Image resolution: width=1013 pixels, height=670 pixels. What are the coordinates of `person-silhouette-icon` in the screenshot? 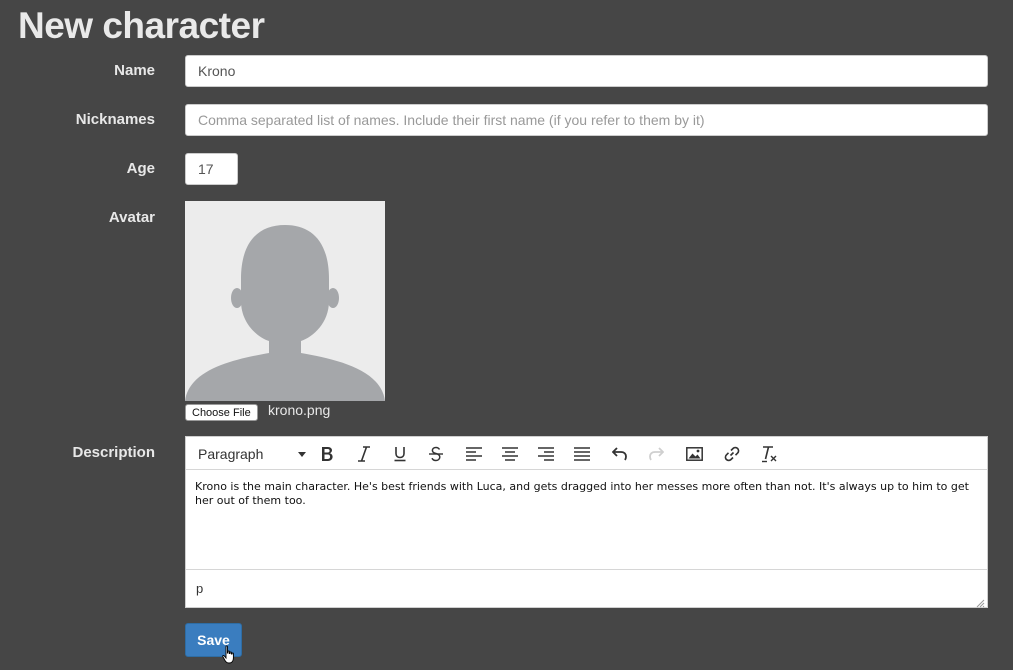 It's located at (285, 301).